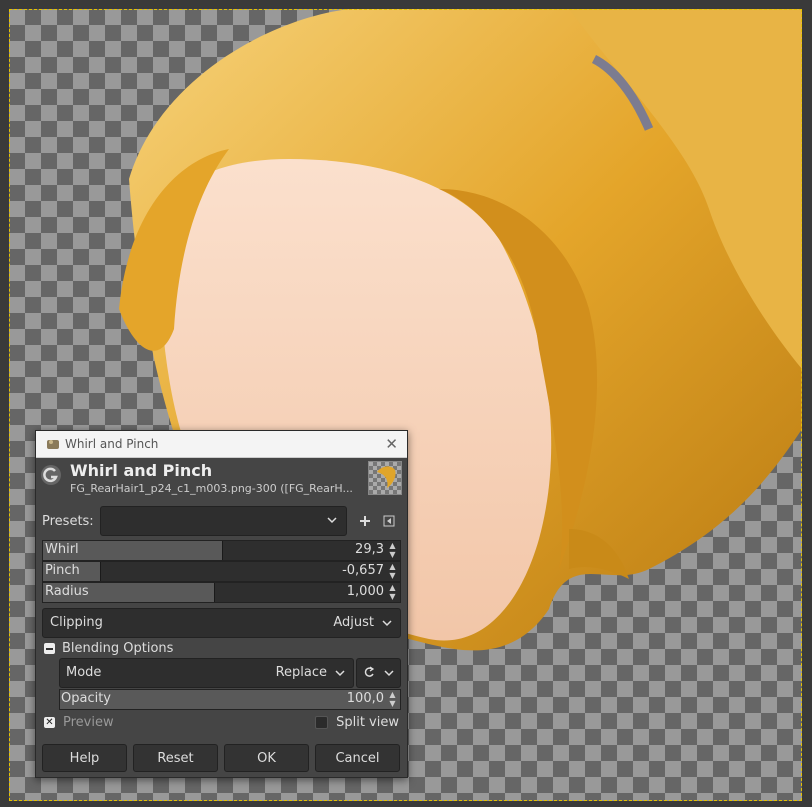 The width and height of the screenshot is (812, 807). What do you see at coordinates (365, 521) in the screenshot?
I see `add-preset-icon` at bounding box center [365, 521].